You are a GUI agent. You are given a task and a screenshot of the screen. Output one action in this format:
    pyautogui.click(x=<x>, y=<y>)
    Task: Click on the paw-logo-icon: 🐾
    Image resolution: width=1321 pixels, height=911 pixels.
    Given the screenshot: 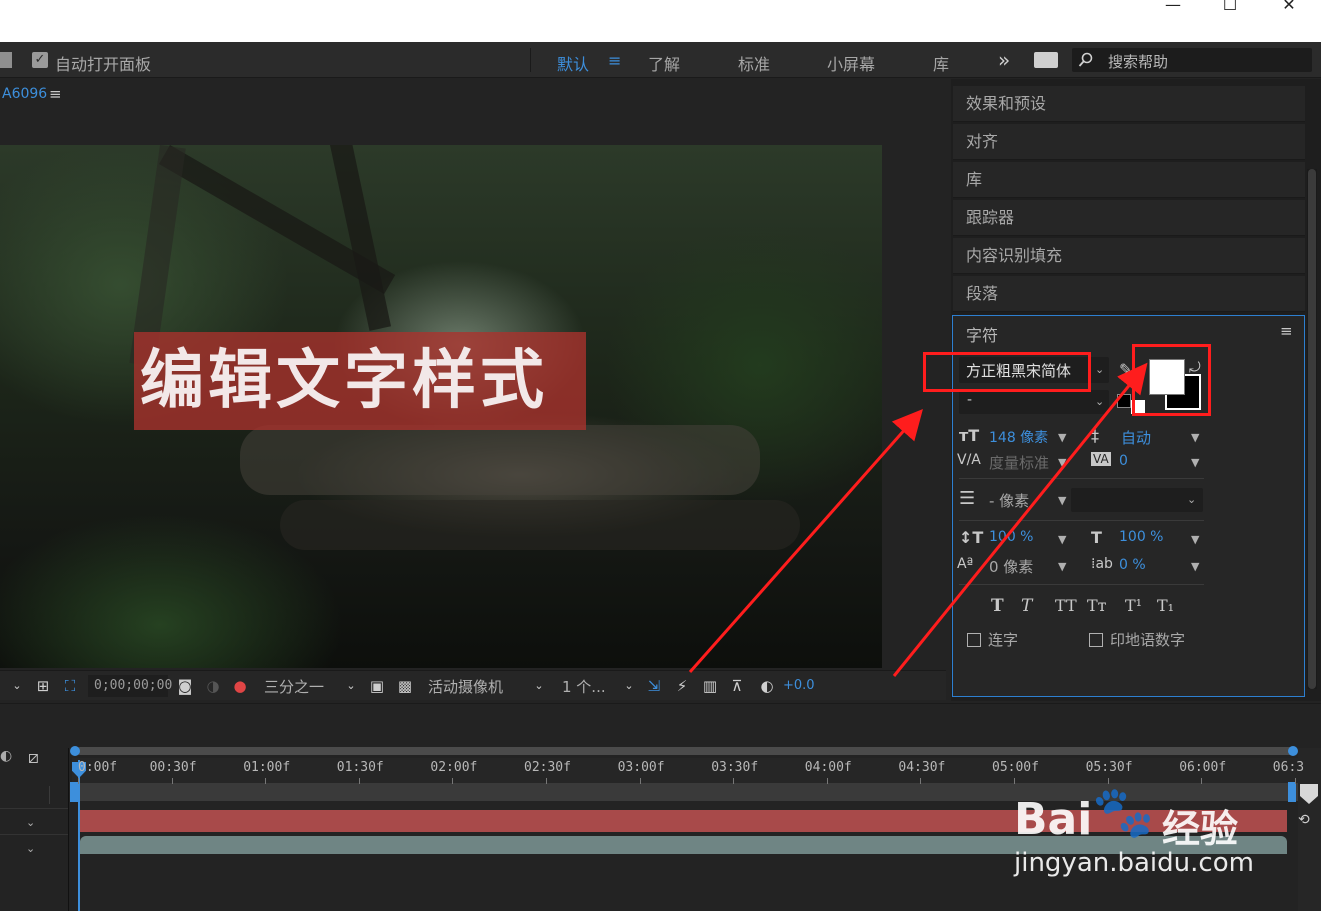 What is the action you would take?
    pyautogui.click(x=1123, y=812)
    